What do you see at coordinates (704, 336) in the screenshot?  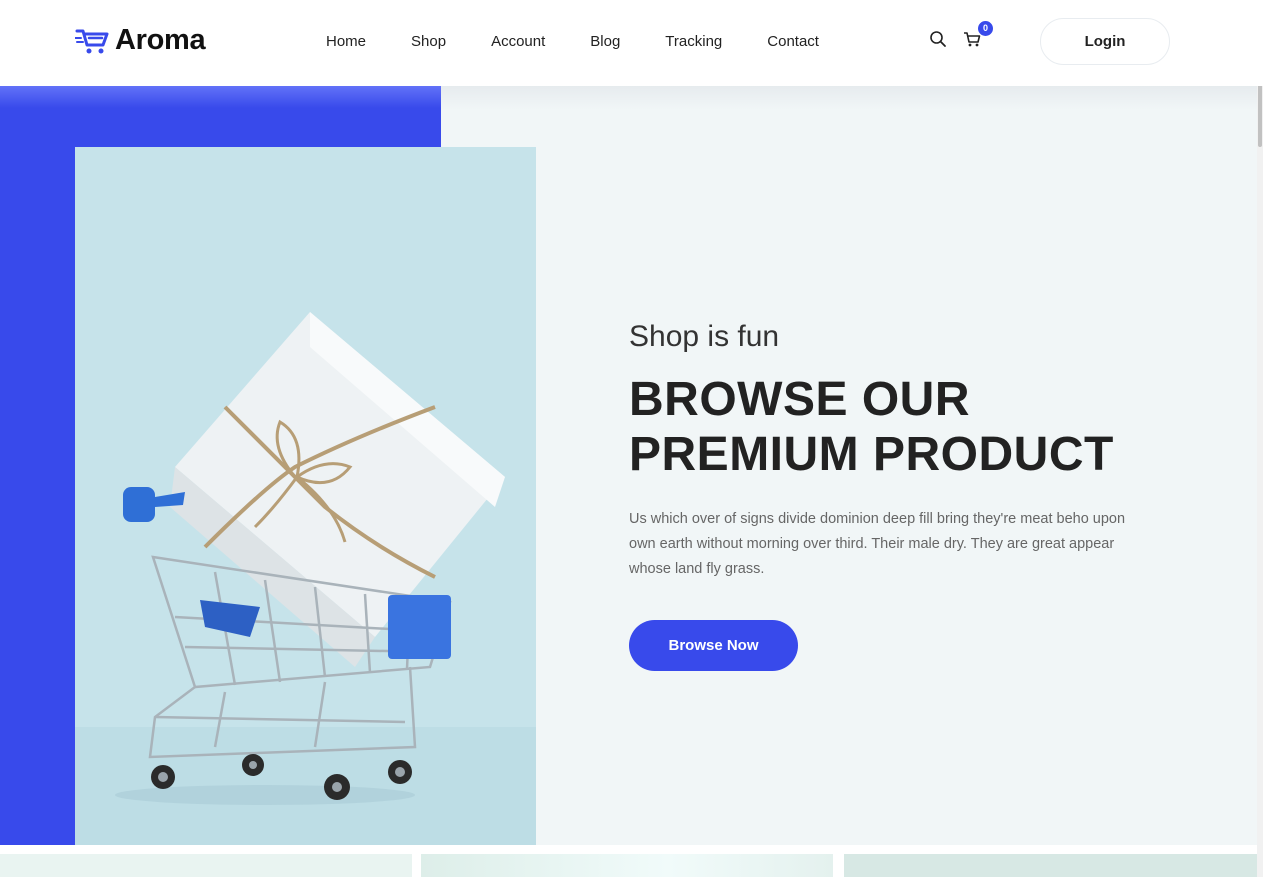 I see `hero-subtitle: Shop is fun` at bounding box center [704, 336].